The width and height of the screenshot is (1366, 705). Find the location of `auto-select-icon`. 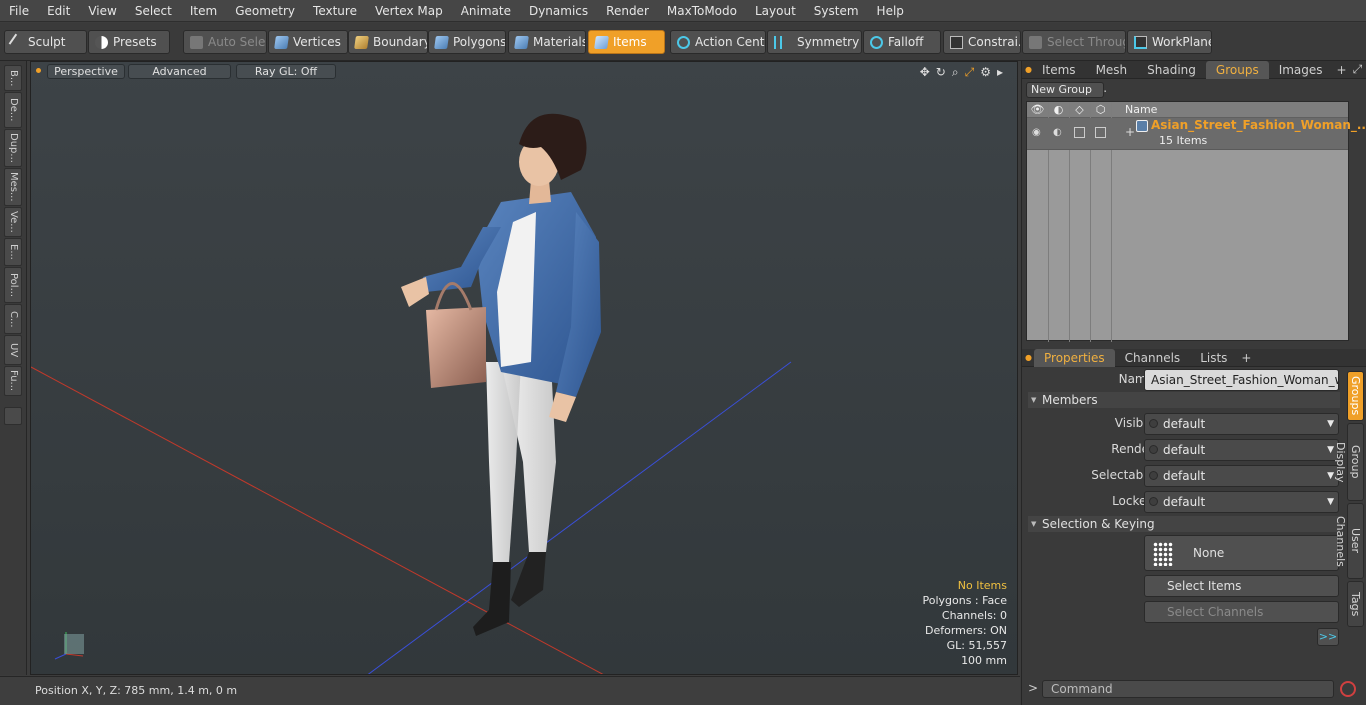

auto-select-icon is located at coordinates (196, 42).